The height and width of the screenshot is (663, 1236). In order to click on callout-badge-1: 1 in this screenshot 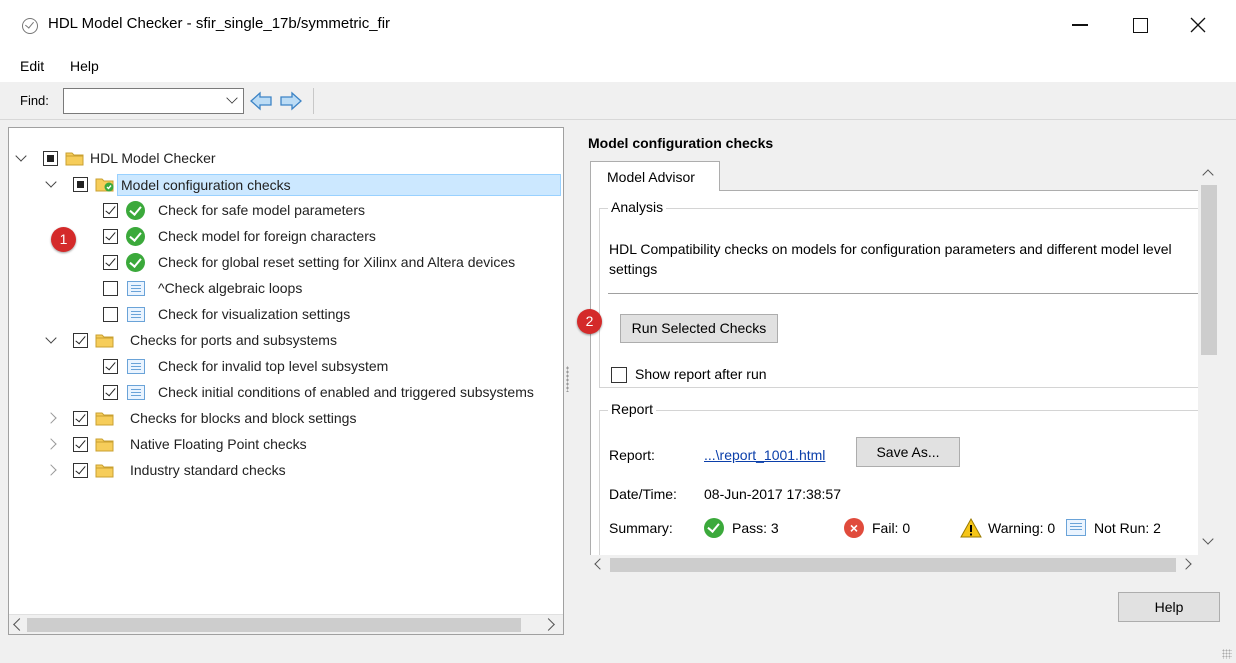, I will do `click(63, 239)`.